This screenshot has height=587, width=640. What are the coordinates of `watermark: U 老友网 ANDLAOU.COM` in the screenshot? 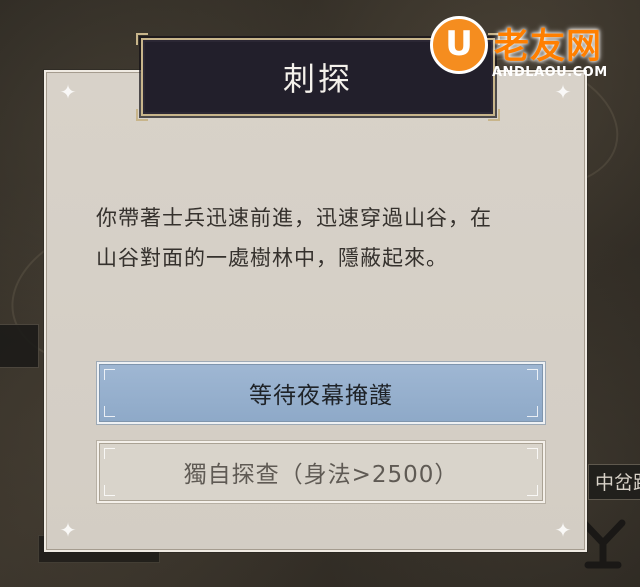 It's located at (532, 51).